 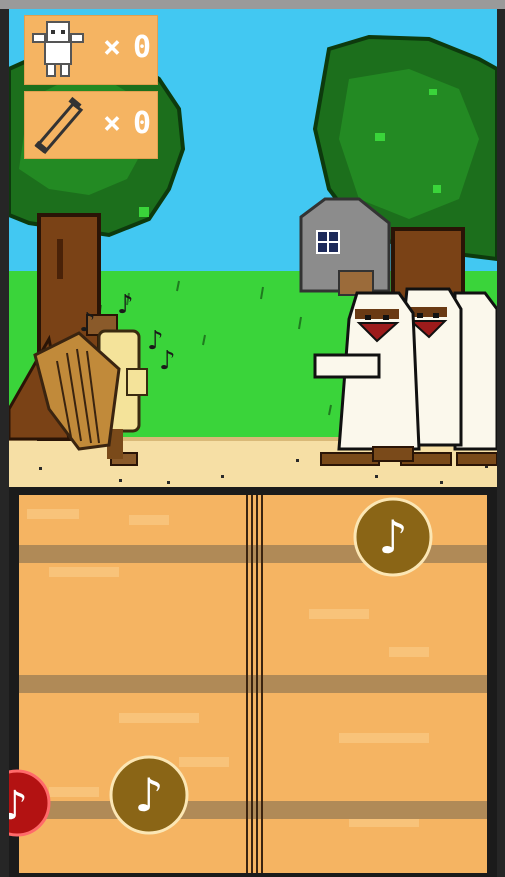 I want to click on window-top-bar, so click(x=252, y=4).